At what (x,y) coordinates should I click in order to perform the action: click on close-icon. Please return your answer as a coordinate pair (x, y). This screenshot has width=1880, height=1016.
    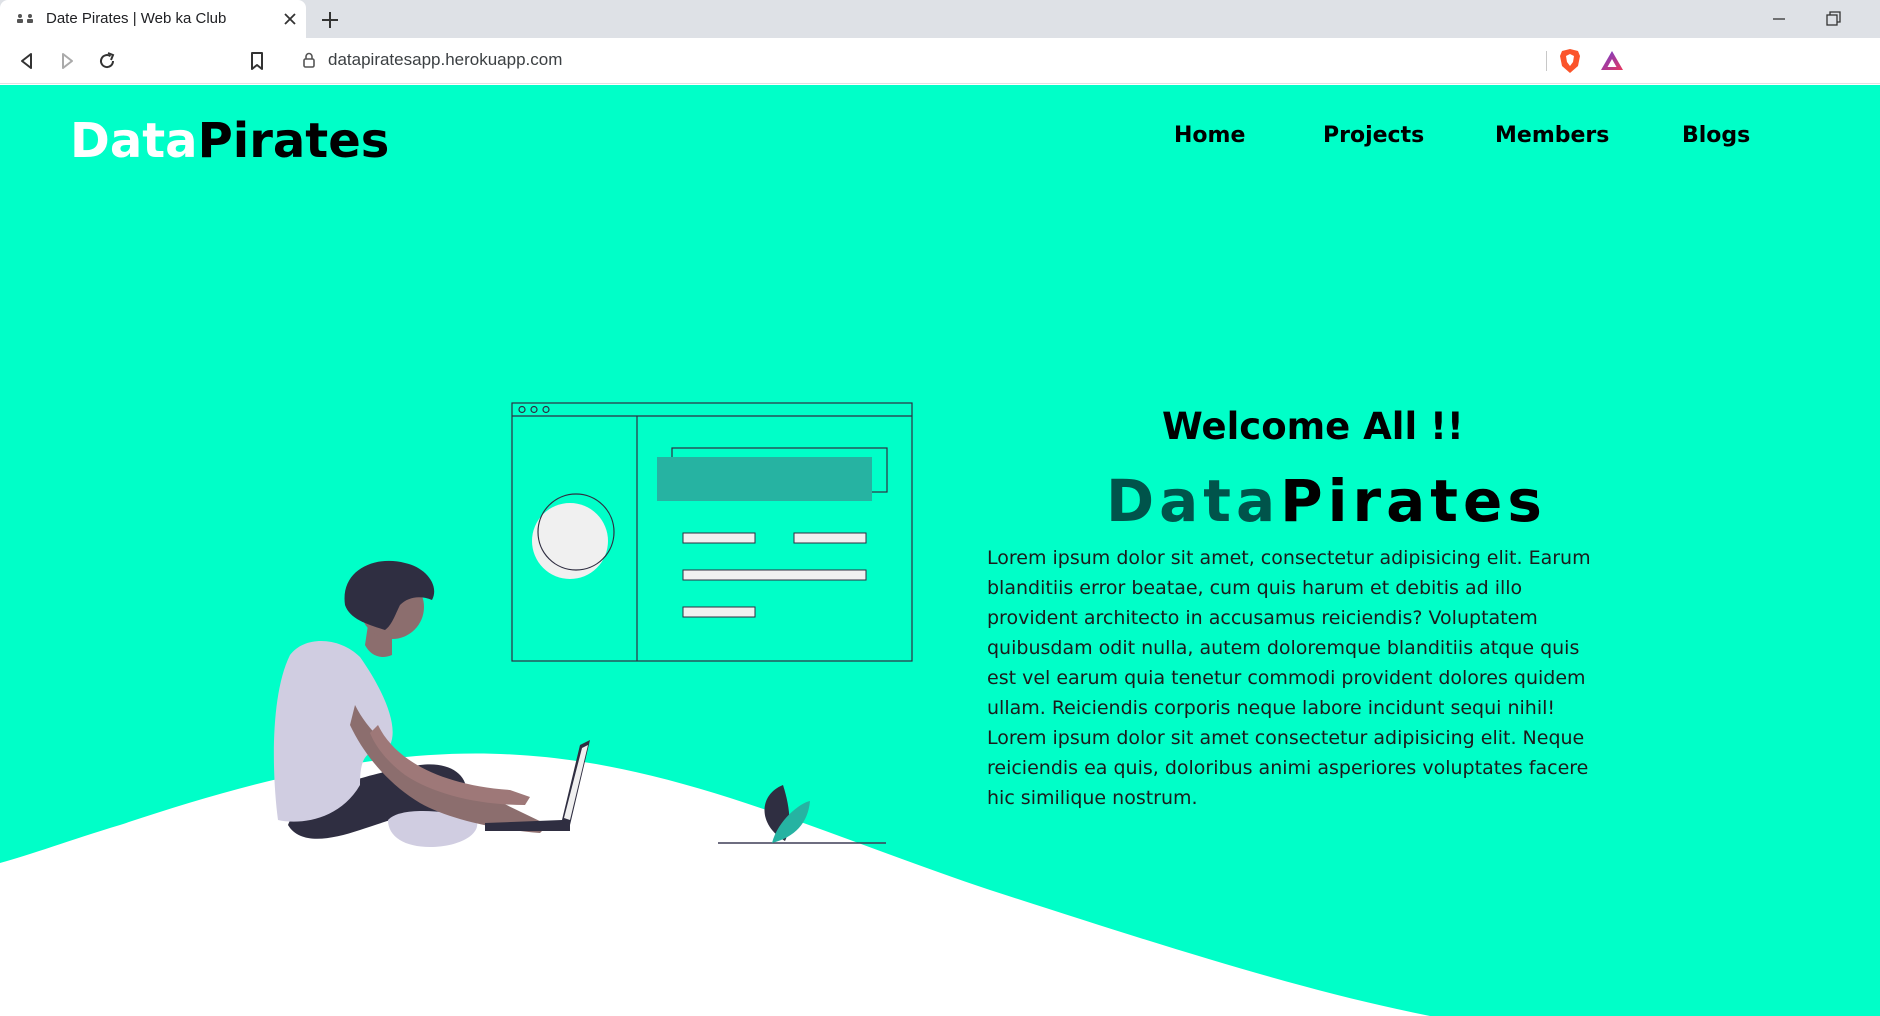
    Looking at the image, I should click on (290, 19).